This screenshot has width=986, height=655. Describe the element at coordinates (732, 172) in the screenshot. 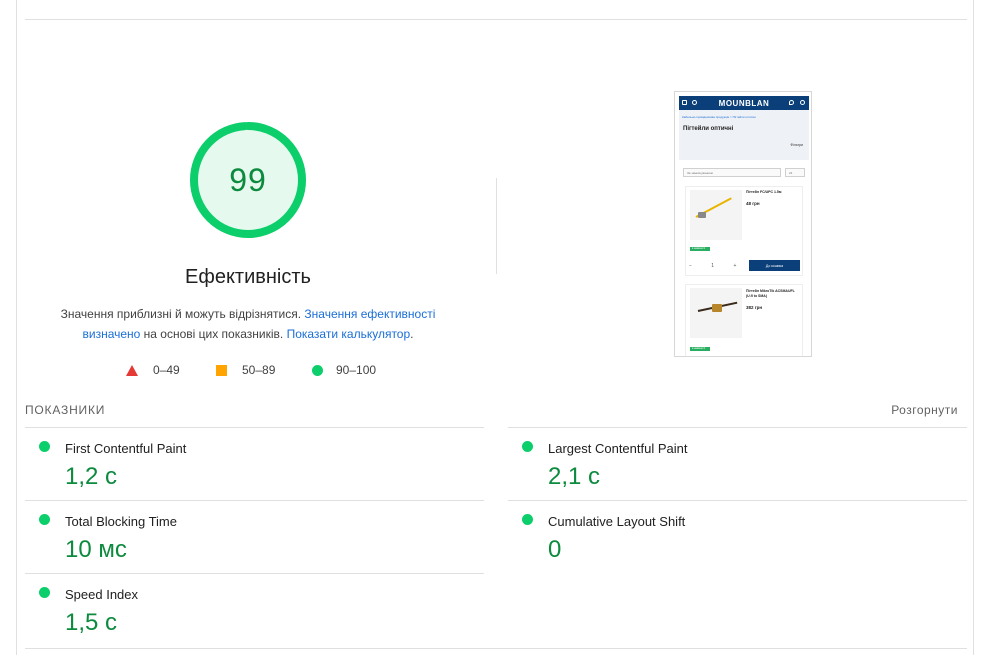

I see `thumb-sort-select: За замовчуванням` at that location.